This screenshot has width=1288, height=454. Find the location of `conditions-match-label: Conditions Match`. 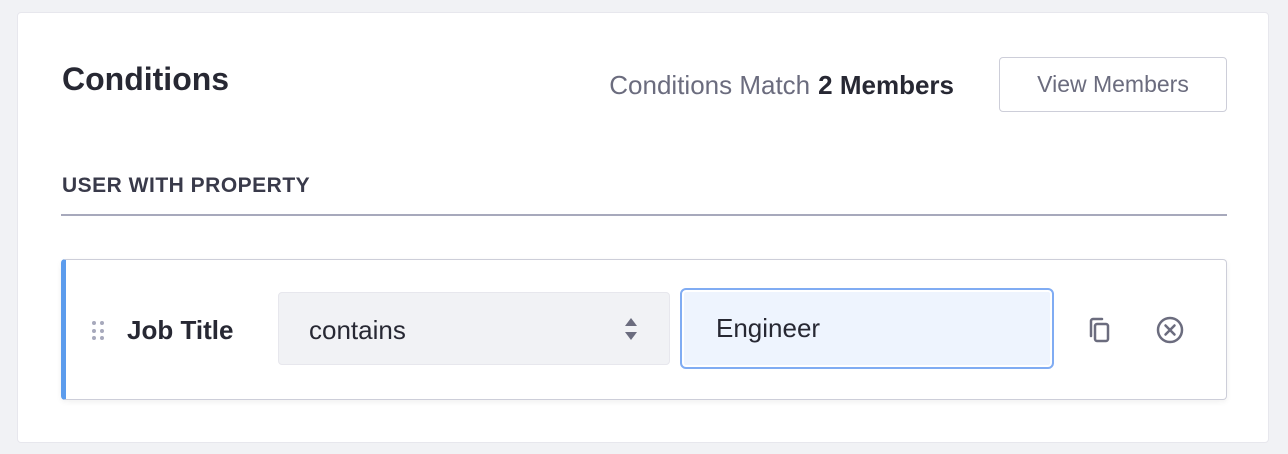

conditions-match-label: Conditions Match is located at coordinates (710, 85).